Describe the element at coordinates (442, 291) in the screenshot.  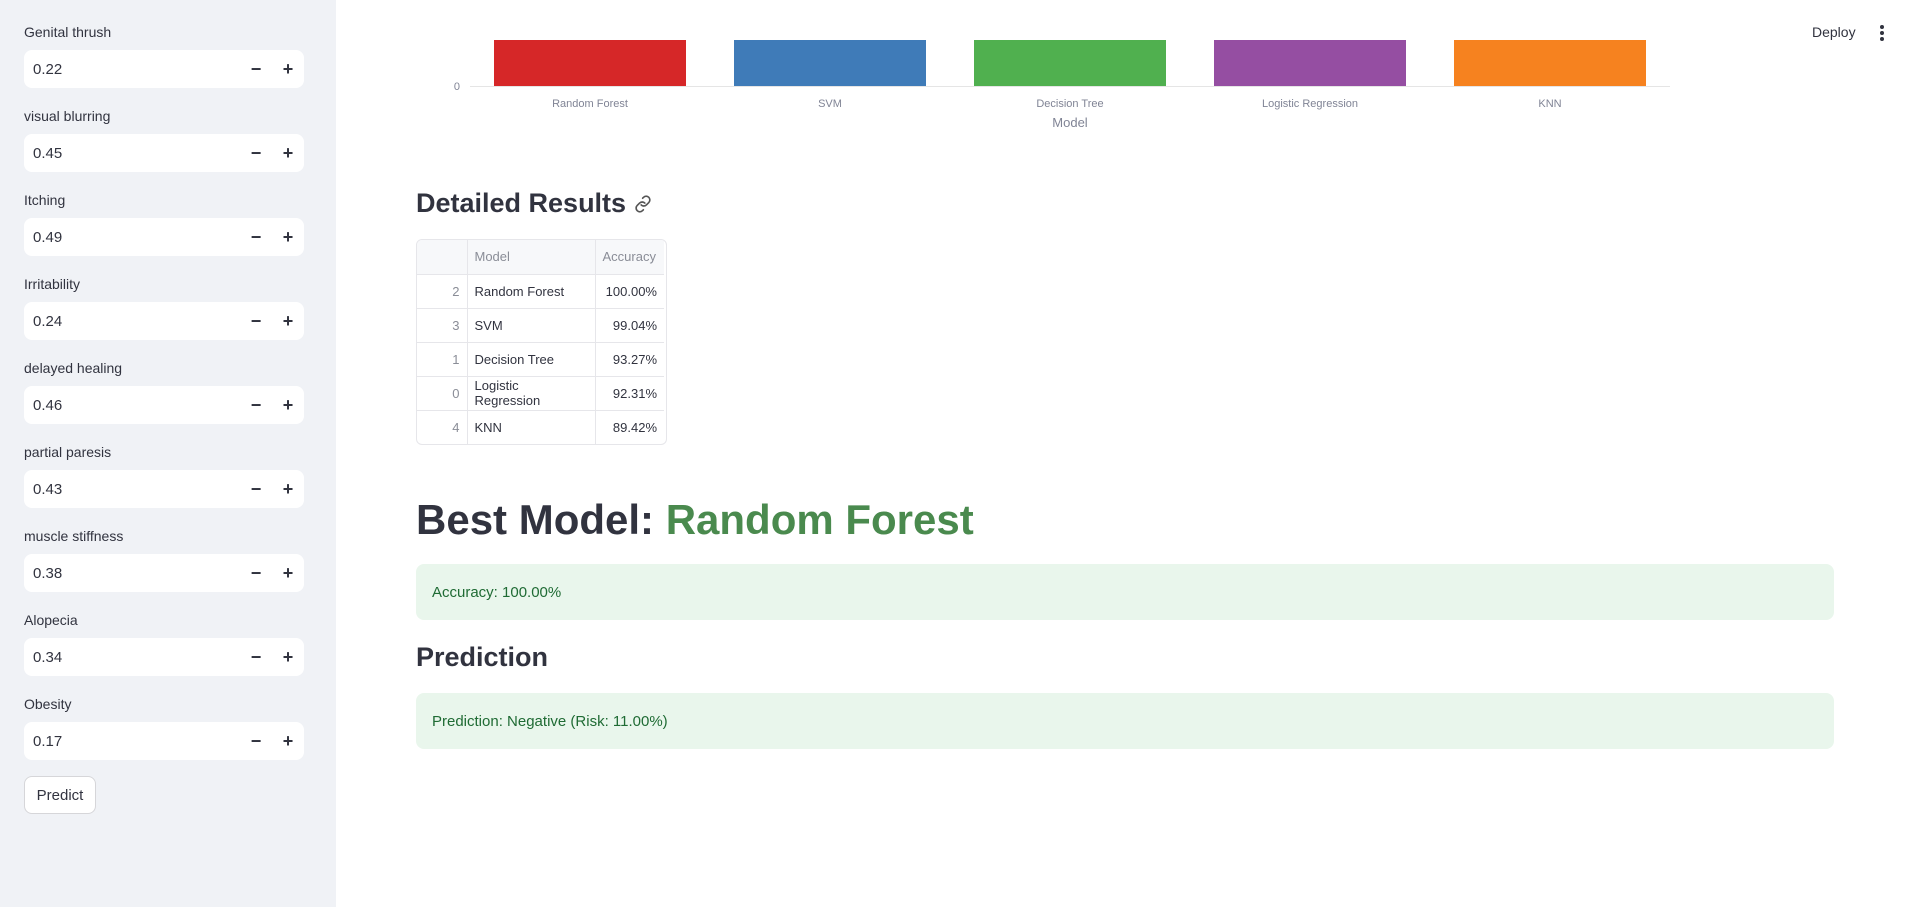
I see `row-index: 2` at that location.